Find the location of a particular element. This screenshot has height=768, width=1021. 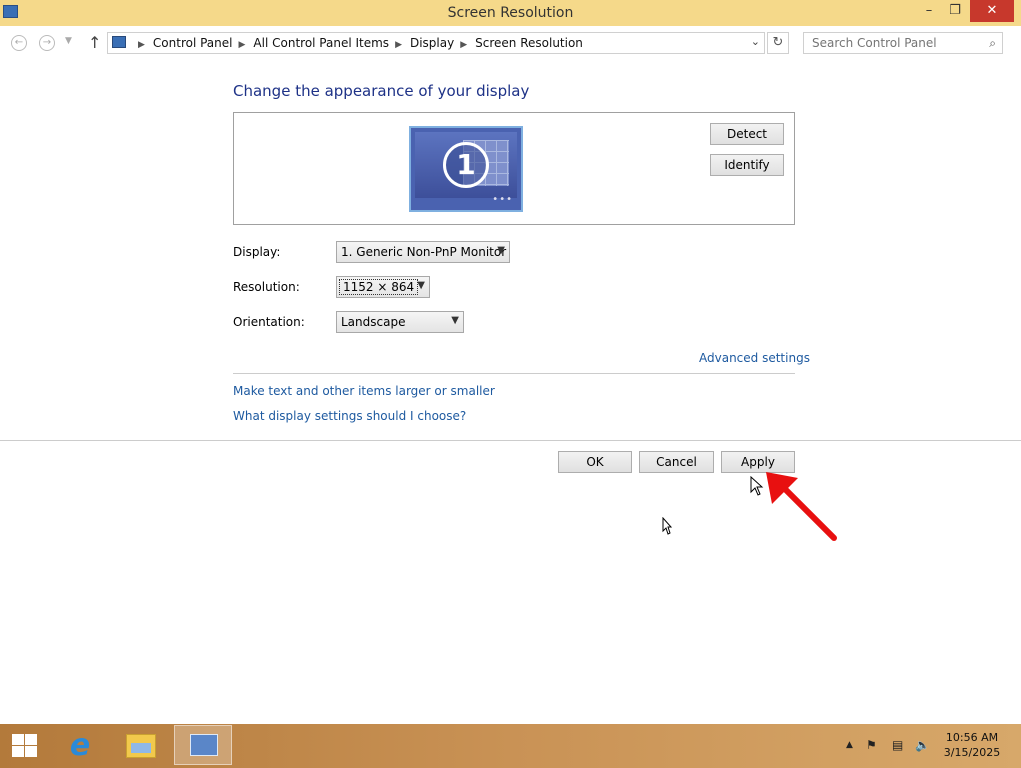

orientation-label: Orientation: is located at coordinates (269, 322).